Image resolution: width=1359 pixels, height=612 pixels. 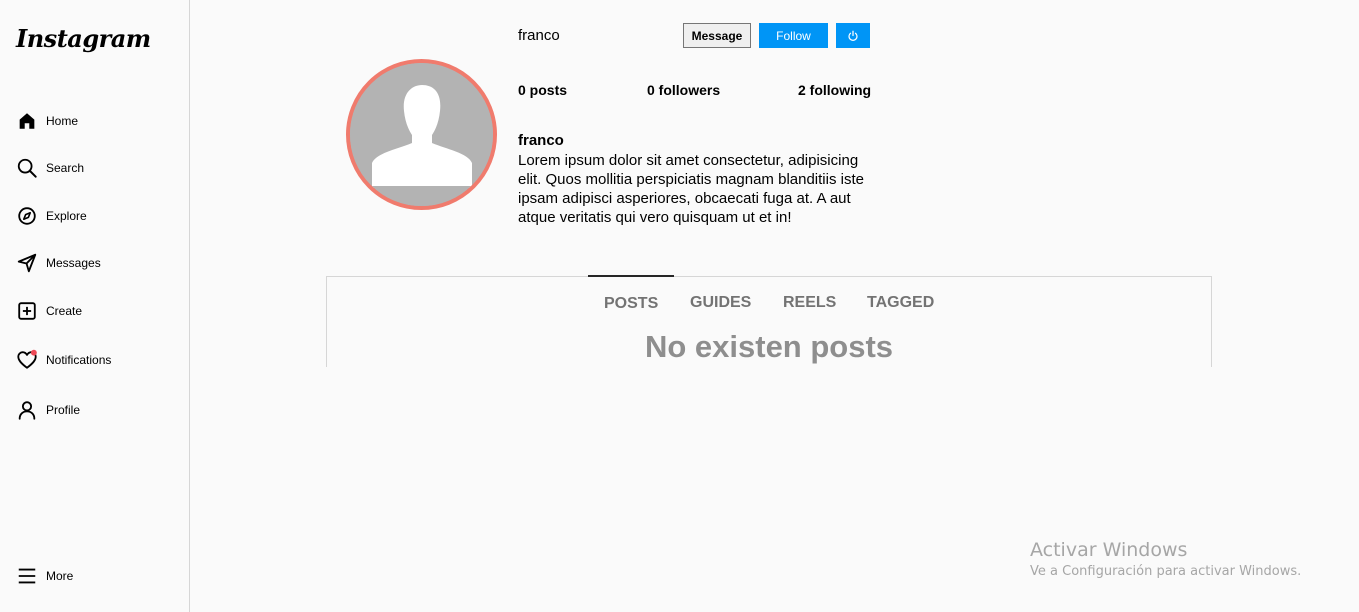 I want to click on message-button: Message, so click(x=717, y=35).